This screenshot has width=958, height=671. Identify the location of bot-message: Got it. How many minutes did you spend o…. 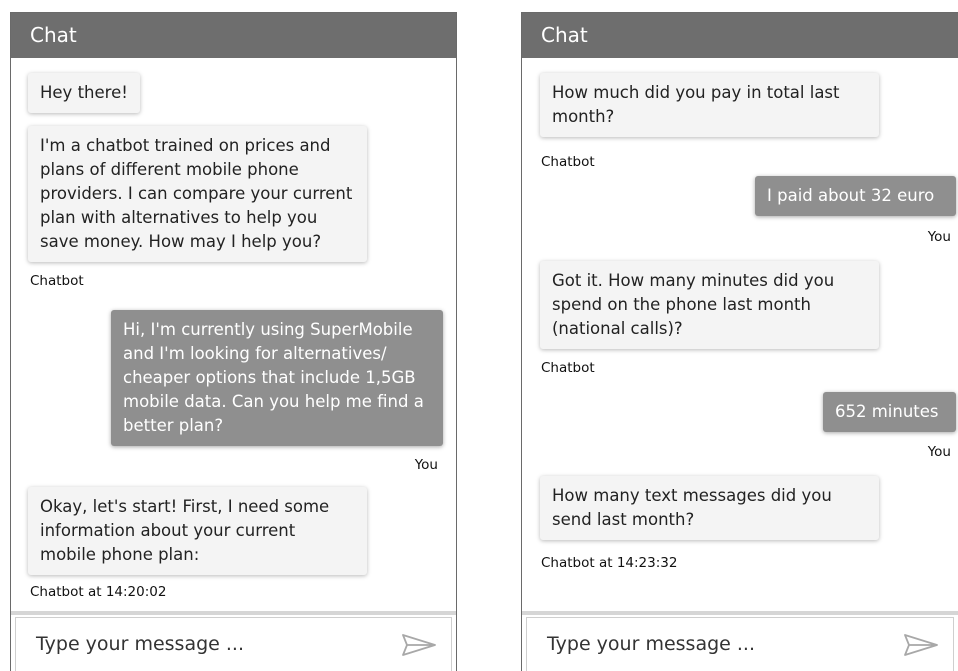
(709, 305).